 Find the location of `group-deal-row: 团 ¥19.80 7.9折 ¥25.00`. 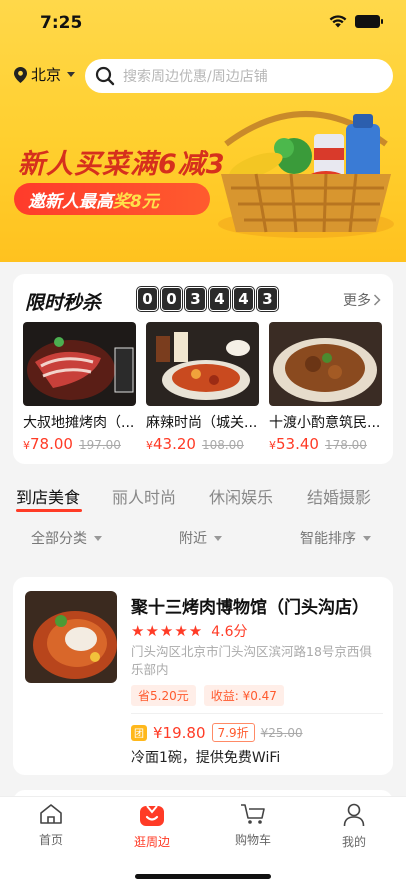

group-deal-row: 团 ¥19.80 7.9折 ¥25.00 is located at coordinates (217, 732).